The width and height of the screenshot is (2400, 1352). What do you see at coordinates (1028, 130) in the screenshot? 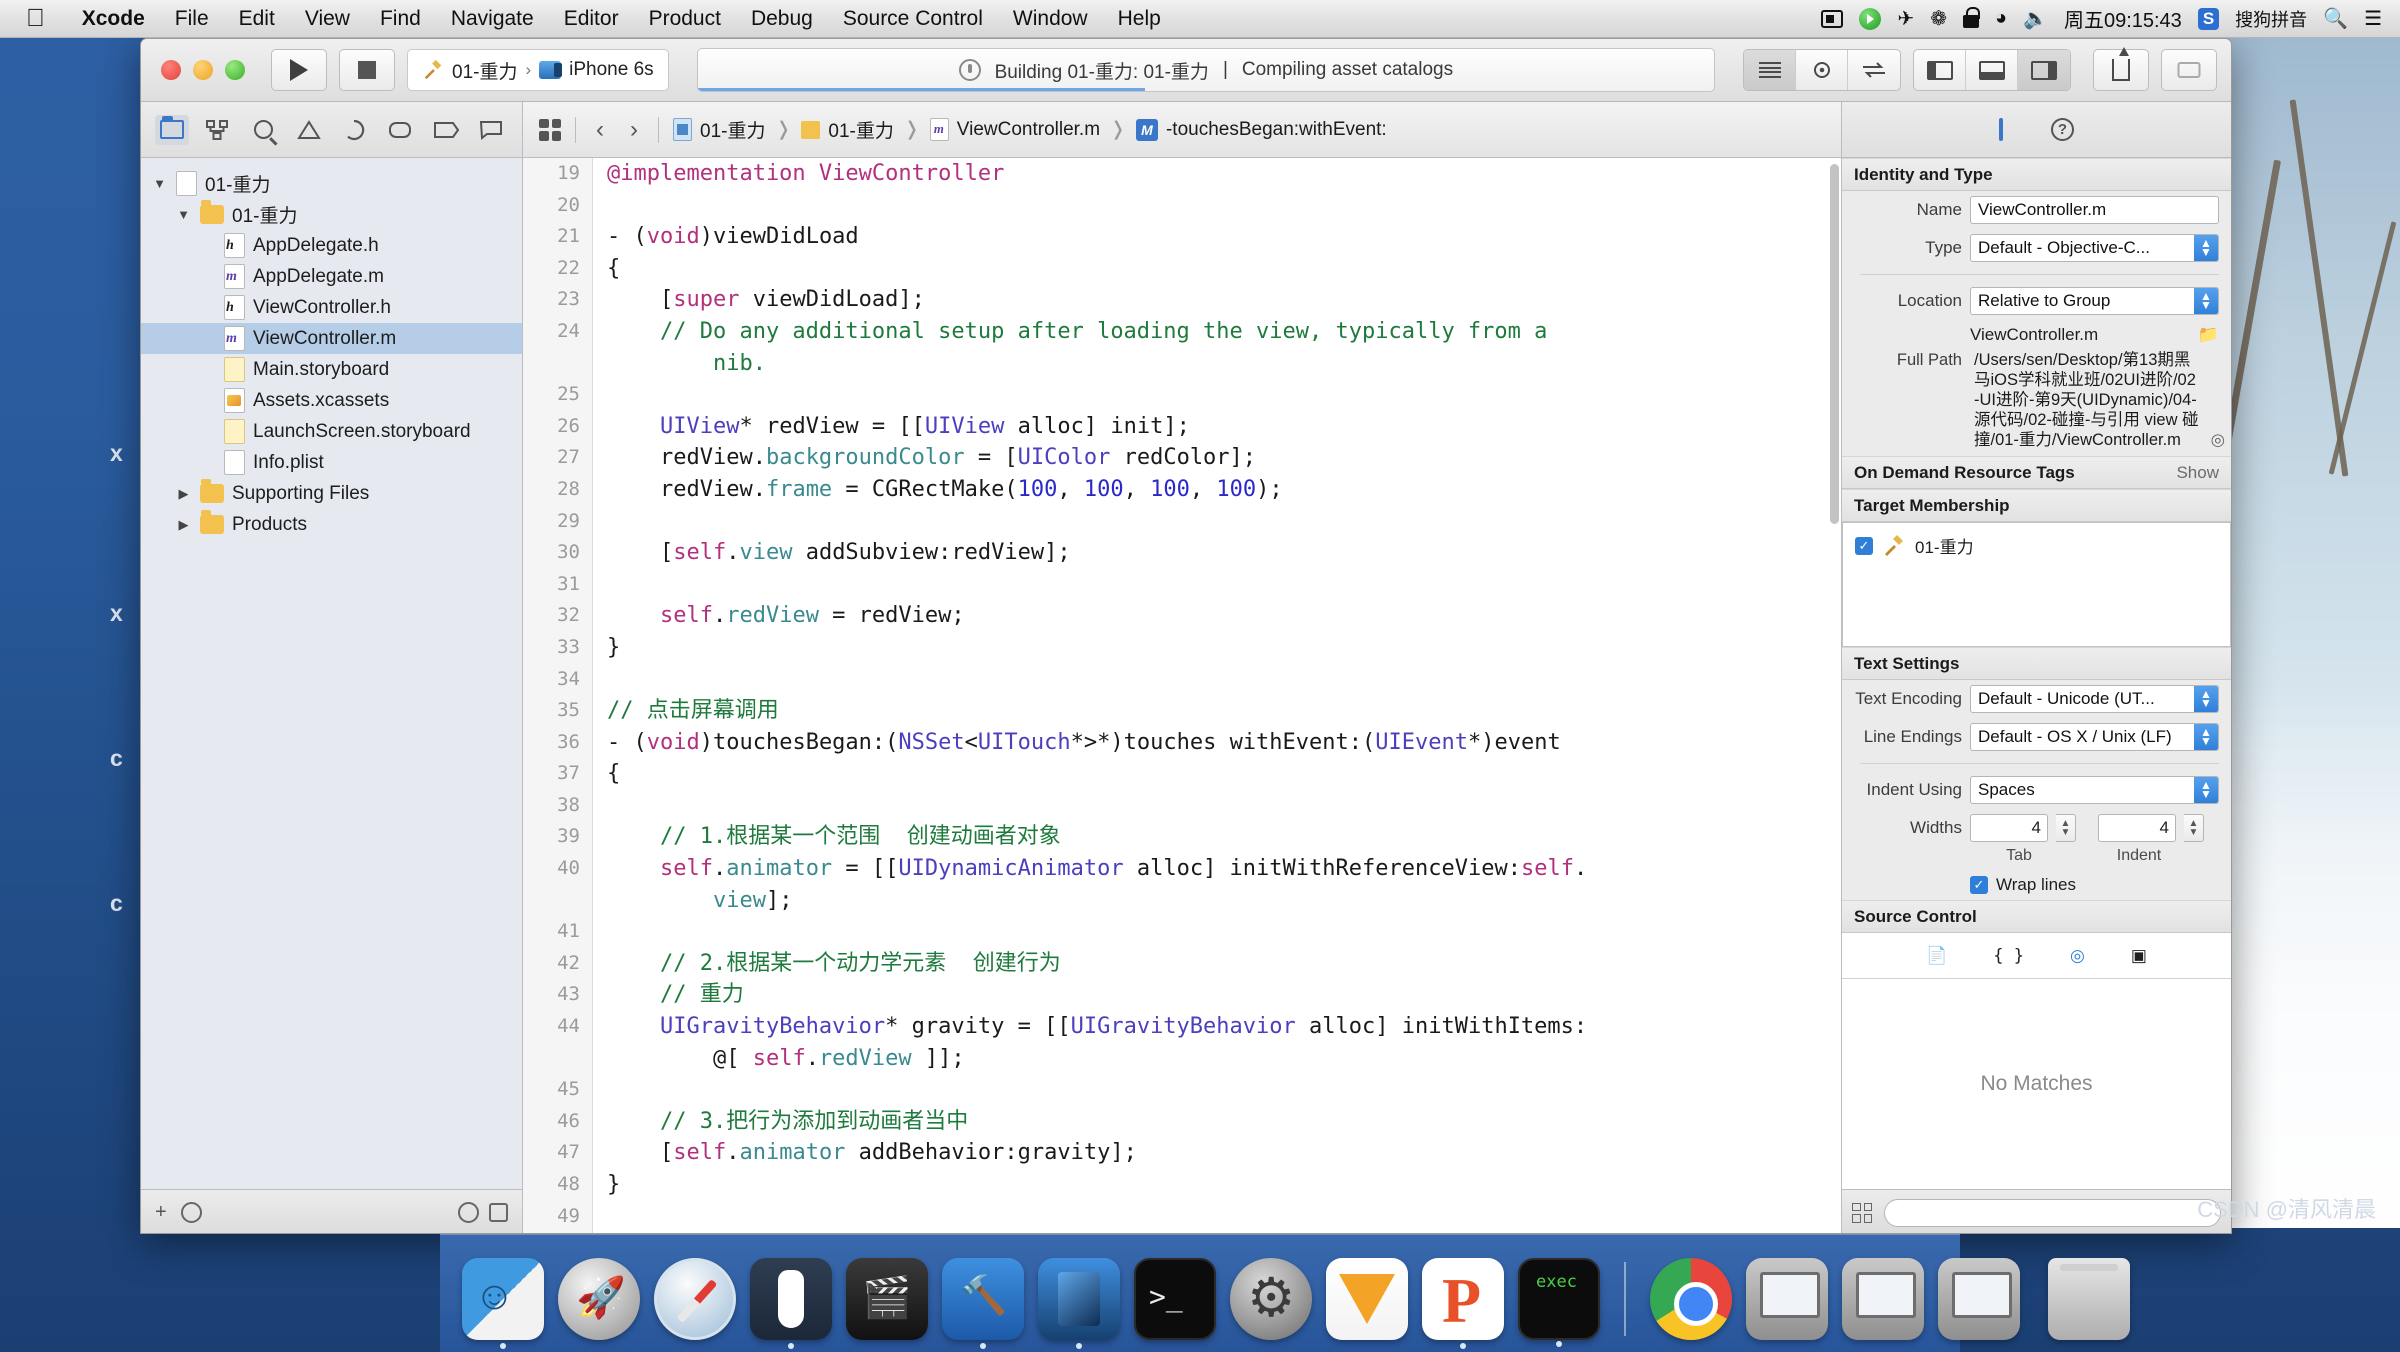
I see `breadcrumb-file: ViewController.m` at bounding box center [1028, 130].